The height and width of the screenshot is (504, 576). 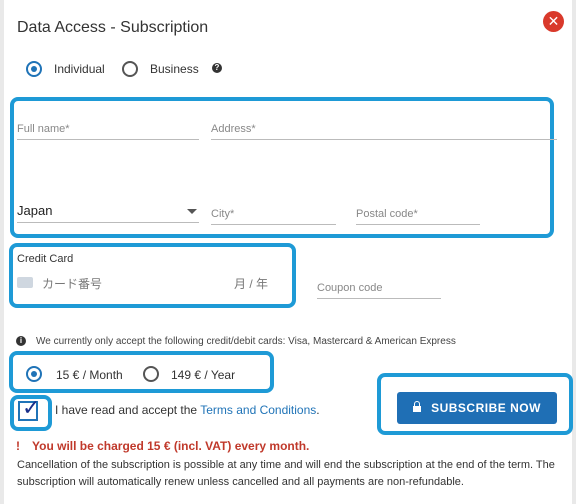 I want to click on subscribe-button: SUBSCRIBE NOW, so click(x=477, y=408).